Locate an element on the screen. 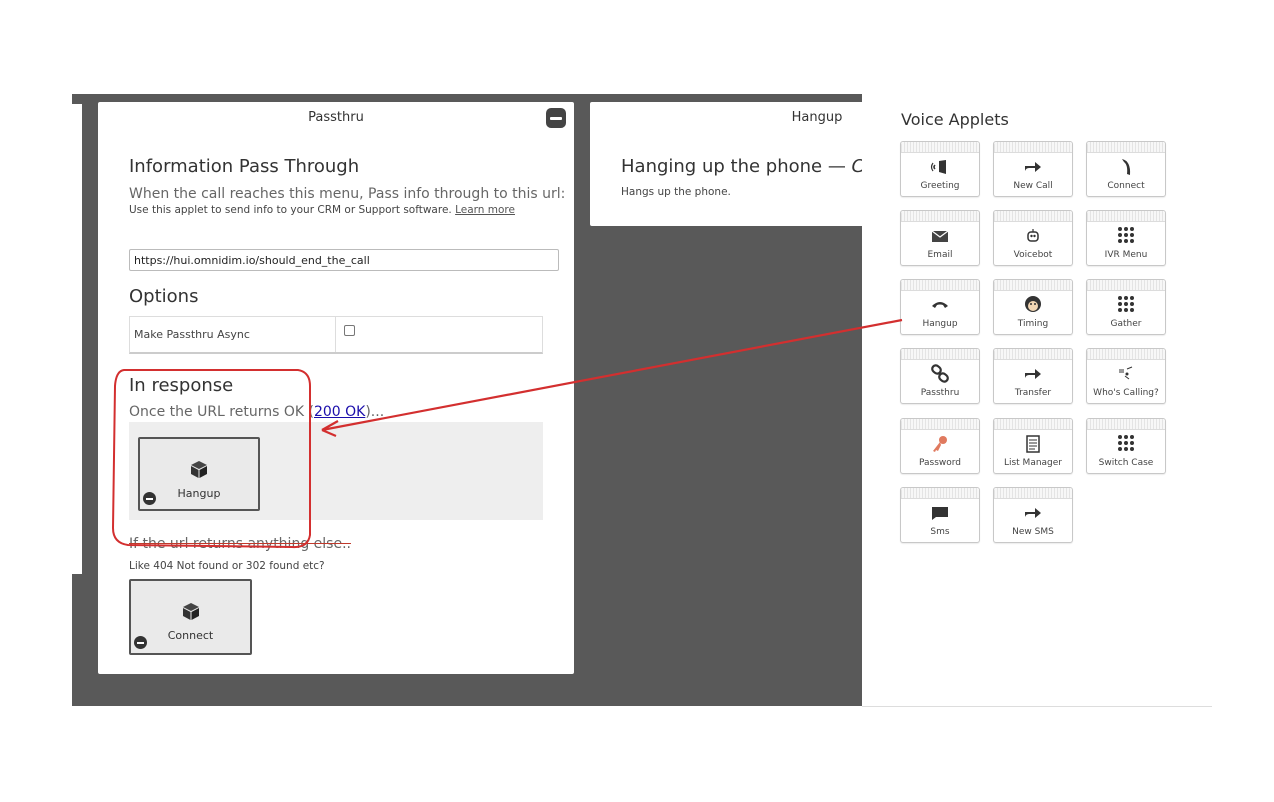  speaker-icon is located at coordinates (938, 167).